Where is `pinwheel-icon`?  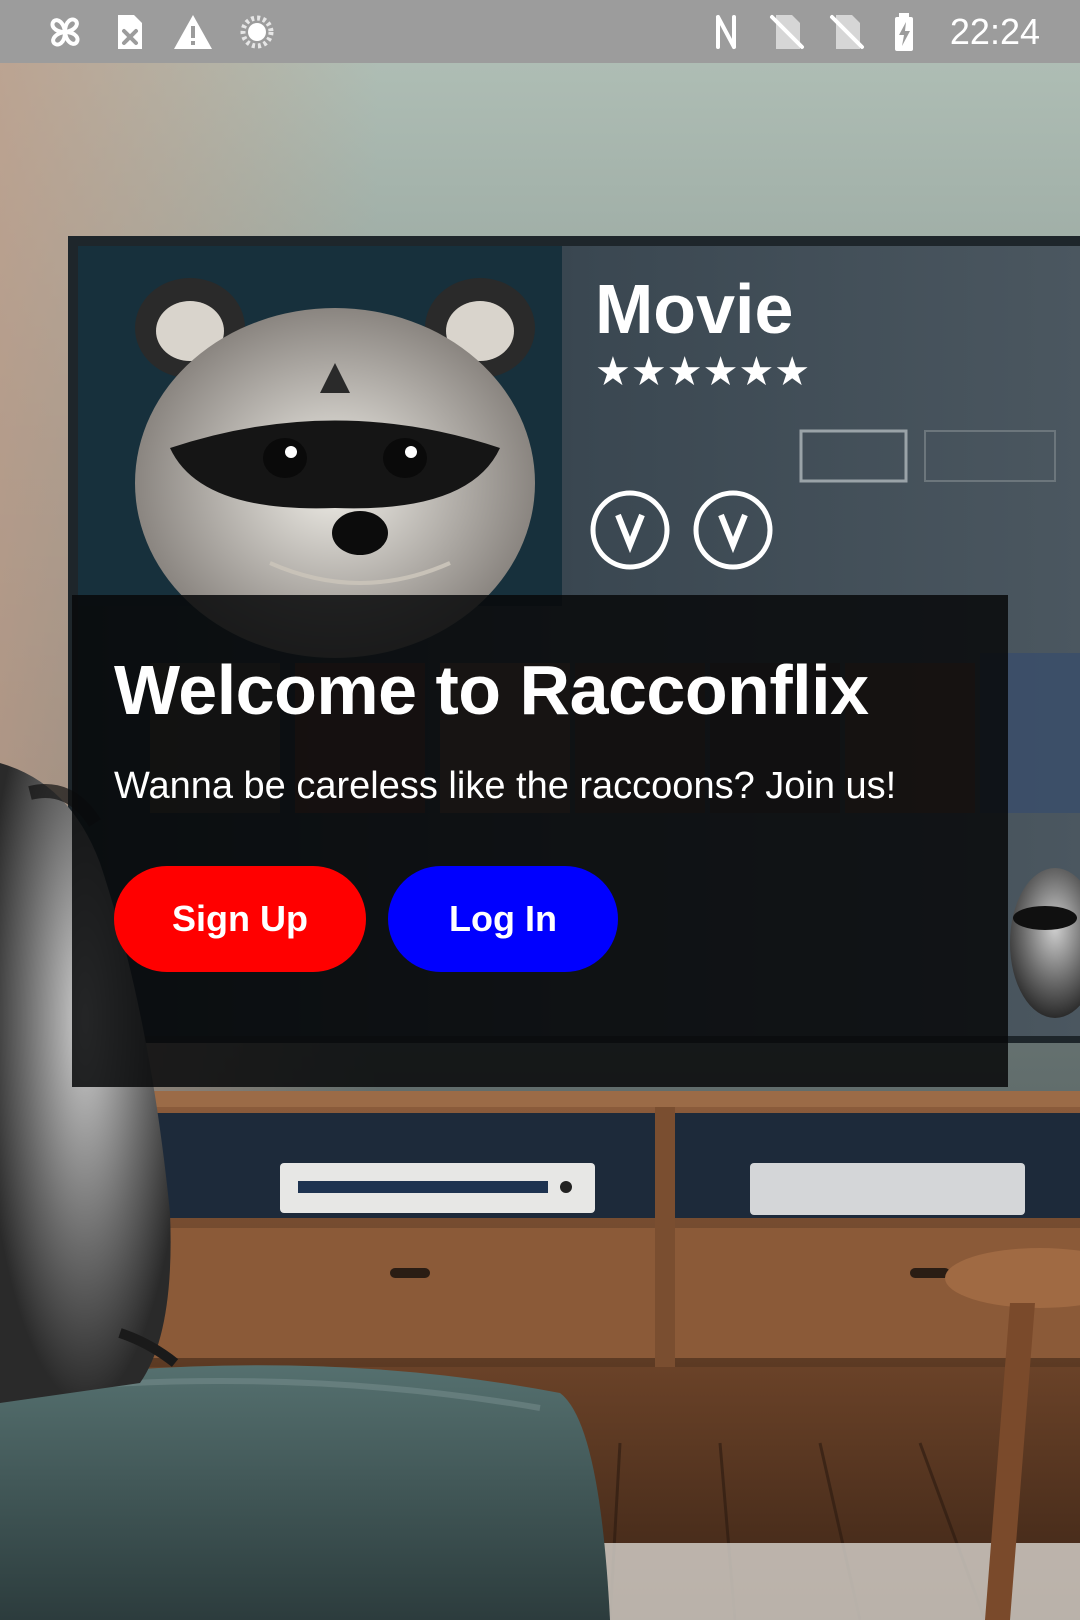
pinwheel-icon is located at coordinates (65, 31).